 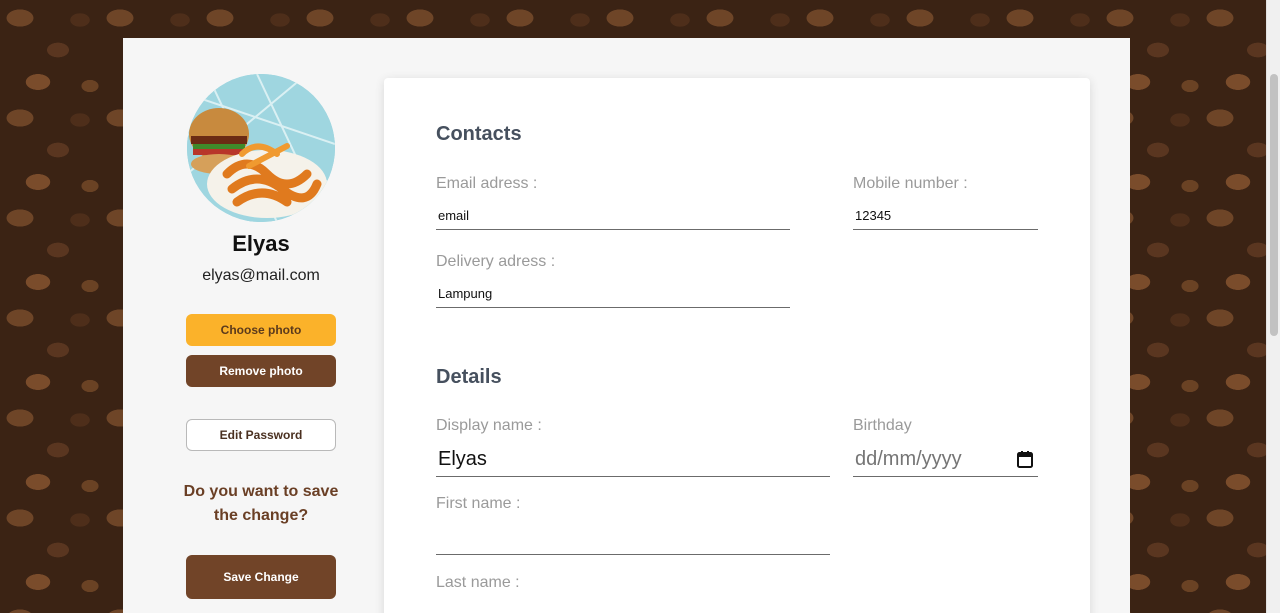 I want to click on avatar-photo, so click(x=261, y=148).